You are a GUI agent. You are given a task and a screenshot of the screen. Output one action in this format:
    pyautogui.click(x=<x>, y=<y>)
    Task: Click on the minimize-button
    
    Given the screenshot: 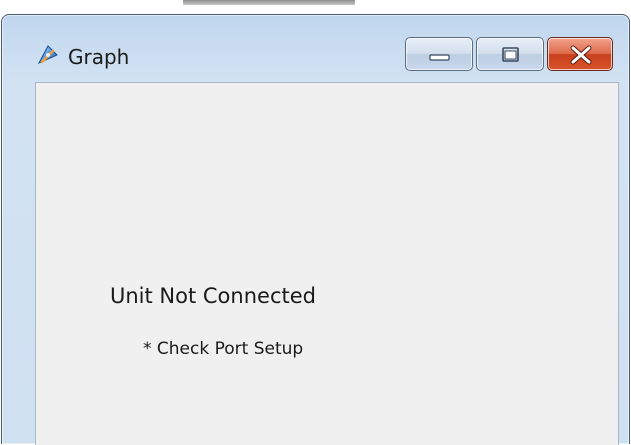 What is the action you would take?
    pyautogui.click(x=439, y=54)
    